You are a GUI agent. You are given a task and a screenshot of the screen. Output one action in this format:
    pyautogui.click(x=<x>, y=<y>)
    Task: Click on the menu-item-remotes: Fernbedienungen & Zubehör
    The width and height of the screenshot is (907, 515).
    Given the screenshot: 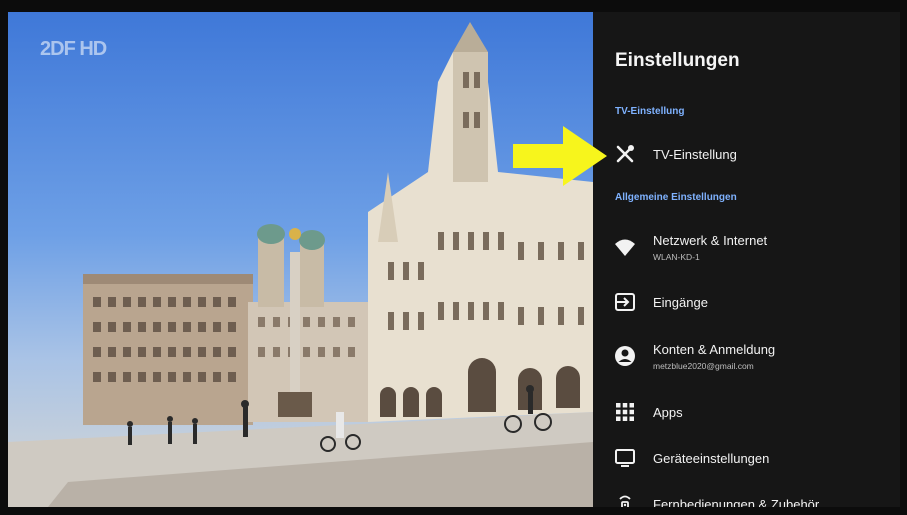 What is the action you would take?
    pyautogui.click(x=748, y=494)
    